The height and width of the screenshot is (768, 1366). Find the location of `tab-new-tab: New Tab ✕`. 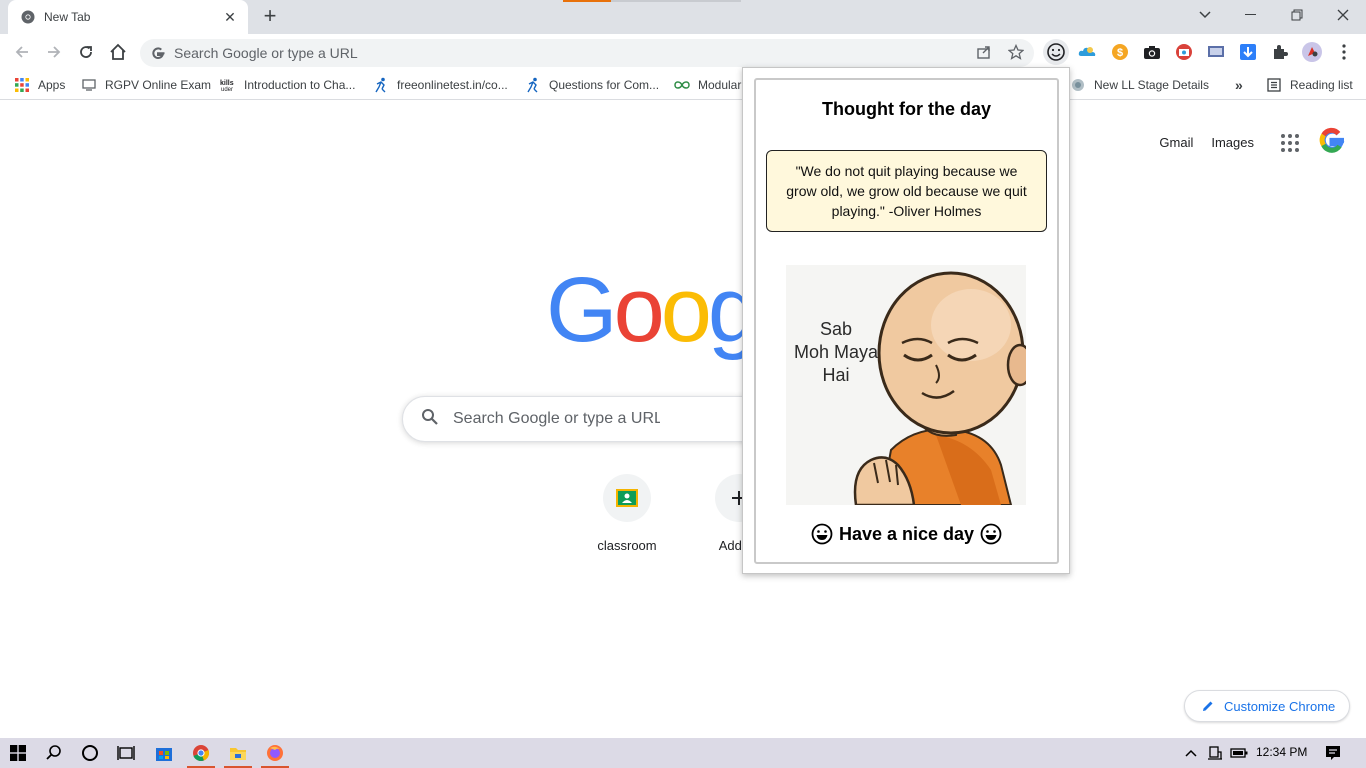

tab-new-tab: New Tab ✕ is located at coordinates (128, 17).